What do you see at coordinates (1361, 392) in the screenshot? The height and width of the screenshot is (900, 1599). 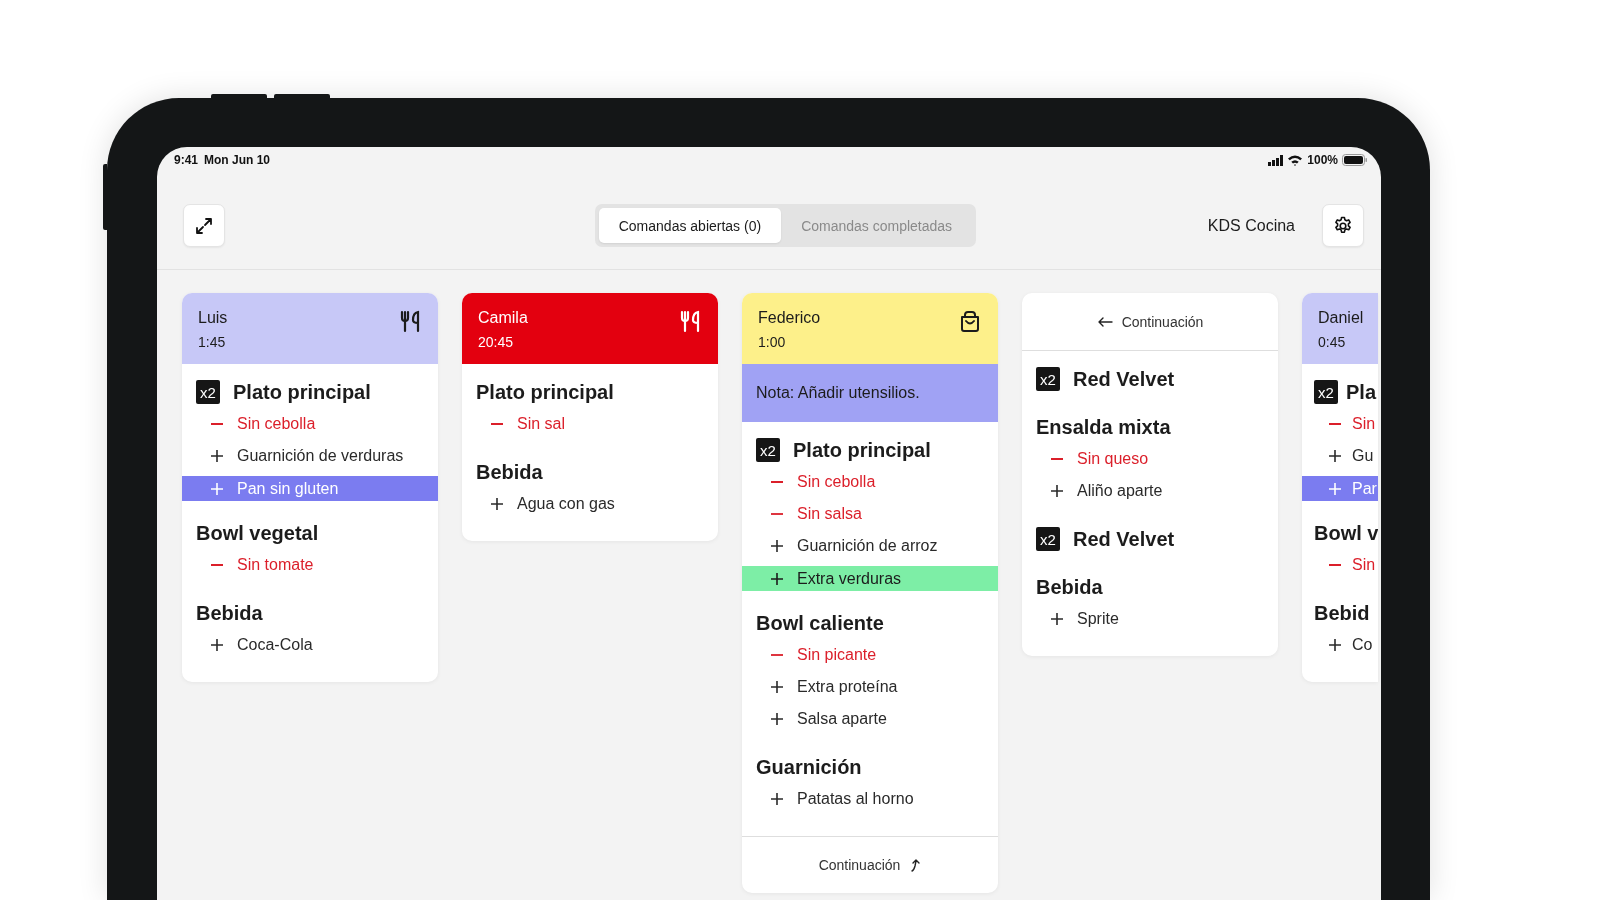 I see `item-name: Pla` at bounding box center [1361, 392].